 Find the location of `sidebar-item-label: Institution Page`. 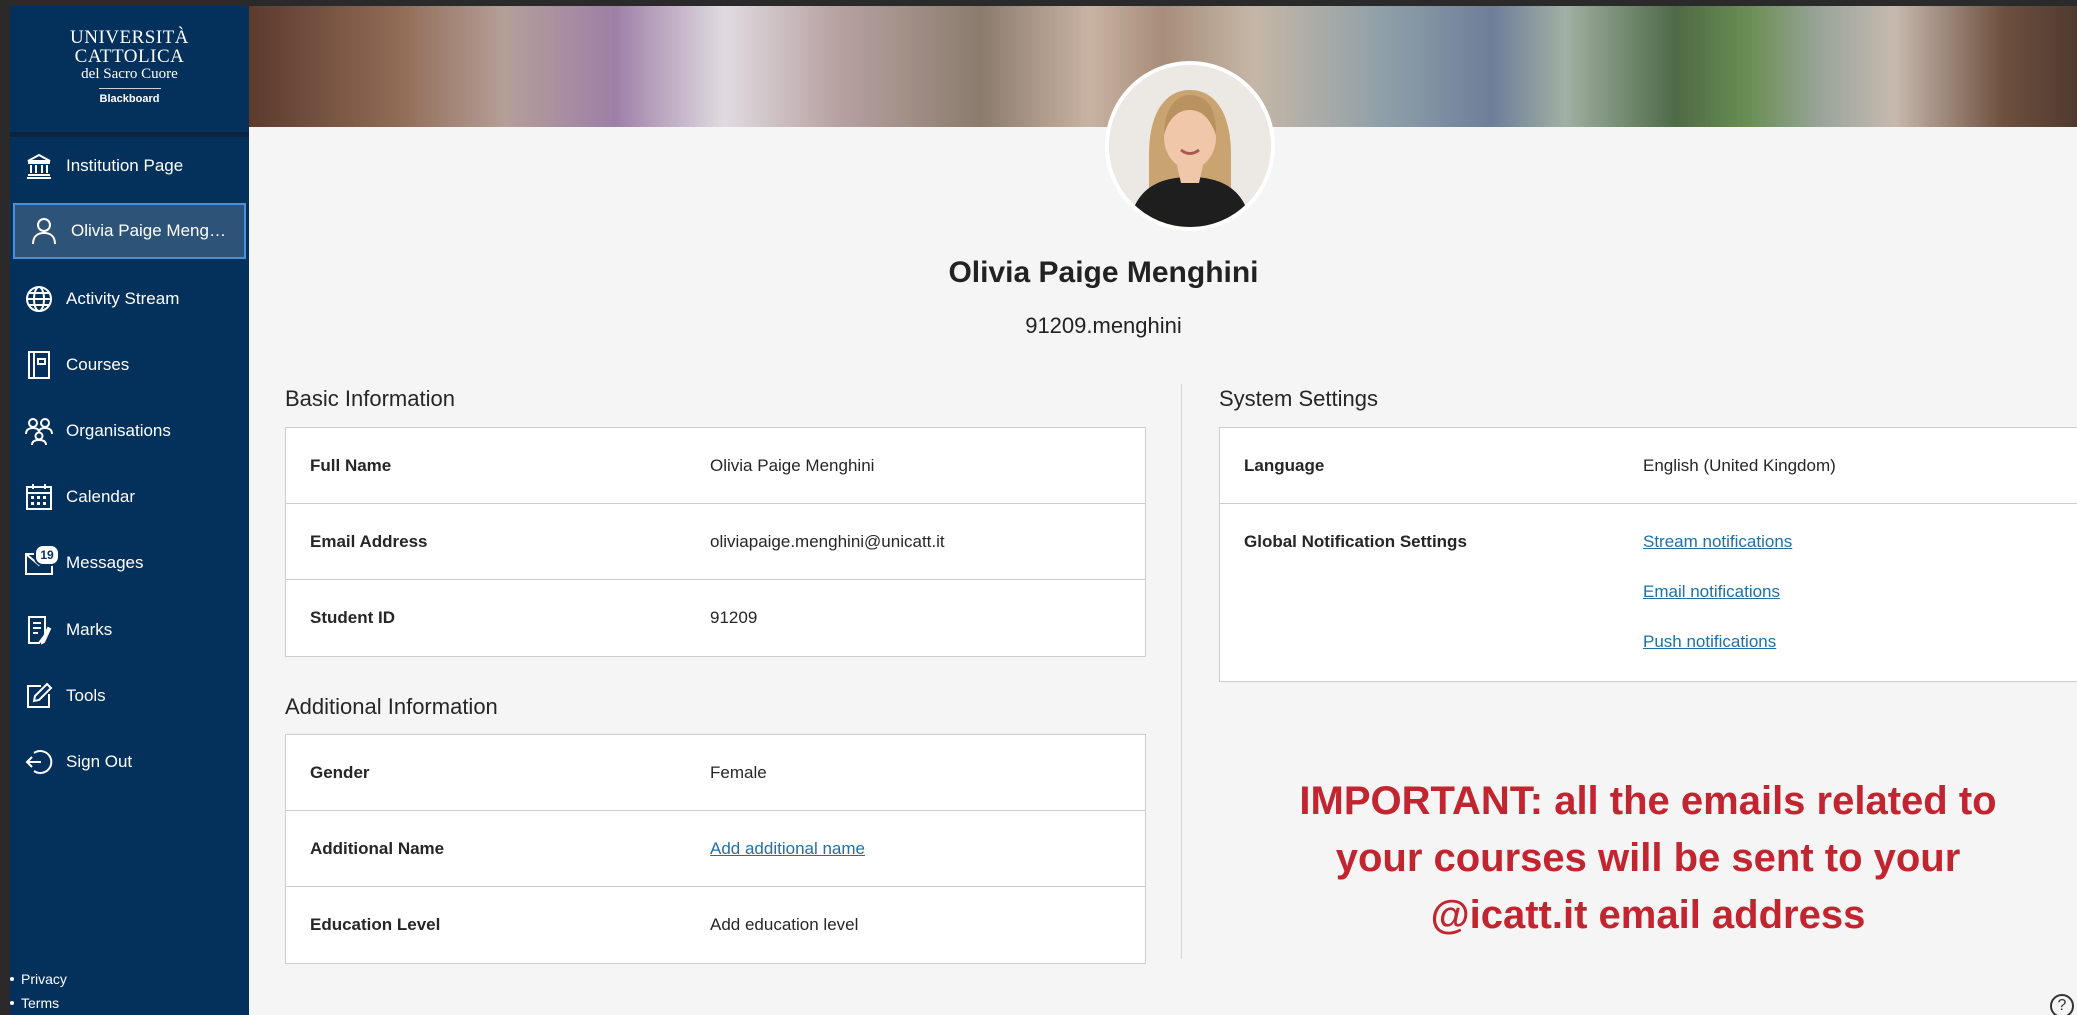

sidebar-item-label: Institution Page is located at coordinates (125, 165).